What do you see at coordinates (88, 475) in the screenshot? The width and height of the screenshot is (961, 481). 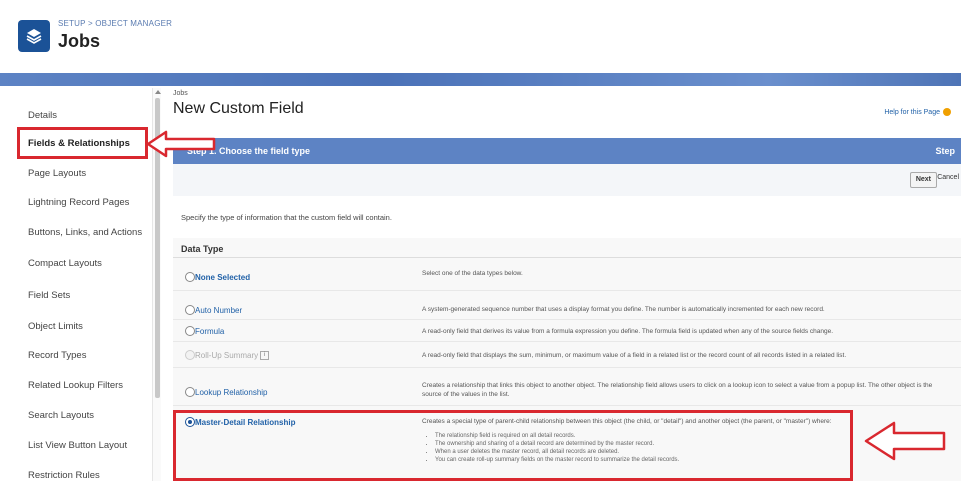 I see `sidebar-item-restriction-rules: Restriction Rules` at bounding box center [88, 475].